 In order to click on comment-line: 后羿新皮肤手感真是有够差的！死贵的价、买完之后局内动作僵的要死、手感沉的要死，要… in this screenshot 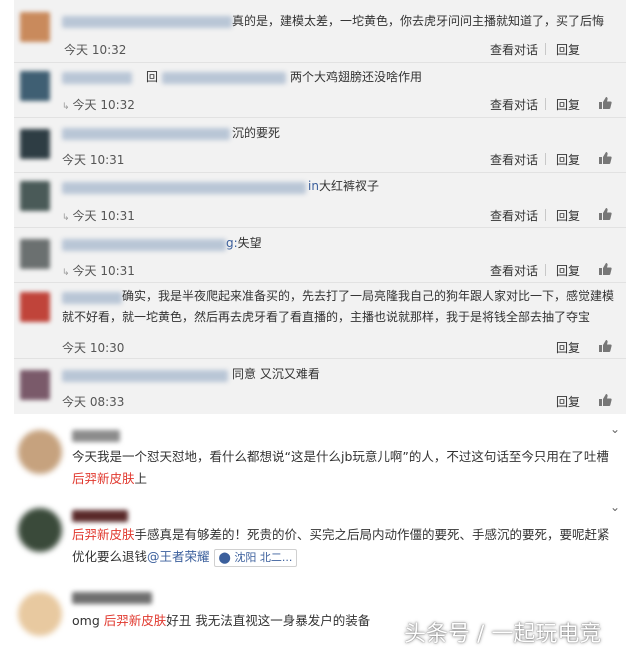, I will do `click(341, 534)`.